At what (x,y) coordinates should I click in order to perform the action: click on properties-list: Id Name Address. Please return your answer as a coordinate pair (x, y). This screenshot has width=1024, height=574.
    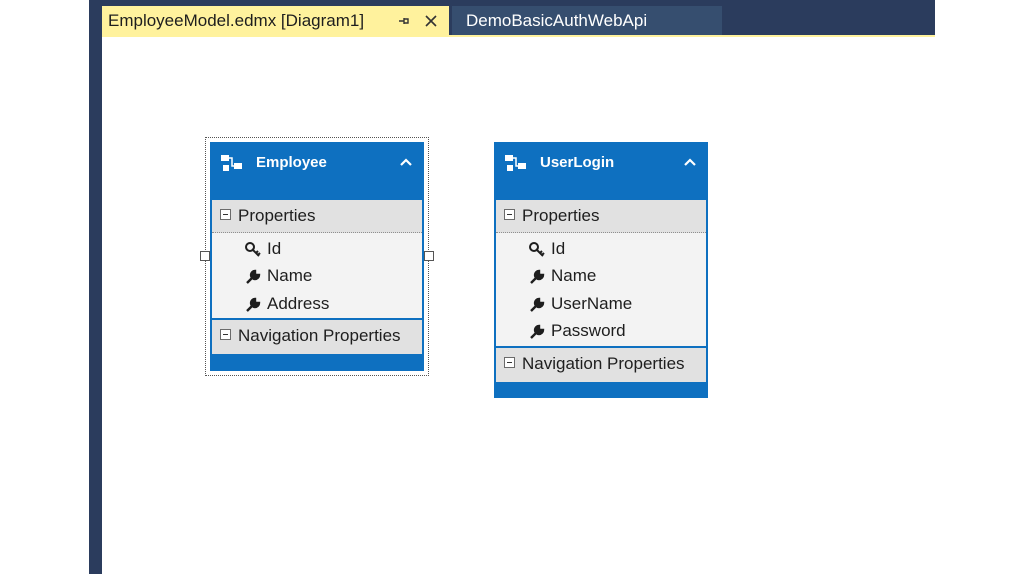
    Looking at the image, I should click on (317, 275).